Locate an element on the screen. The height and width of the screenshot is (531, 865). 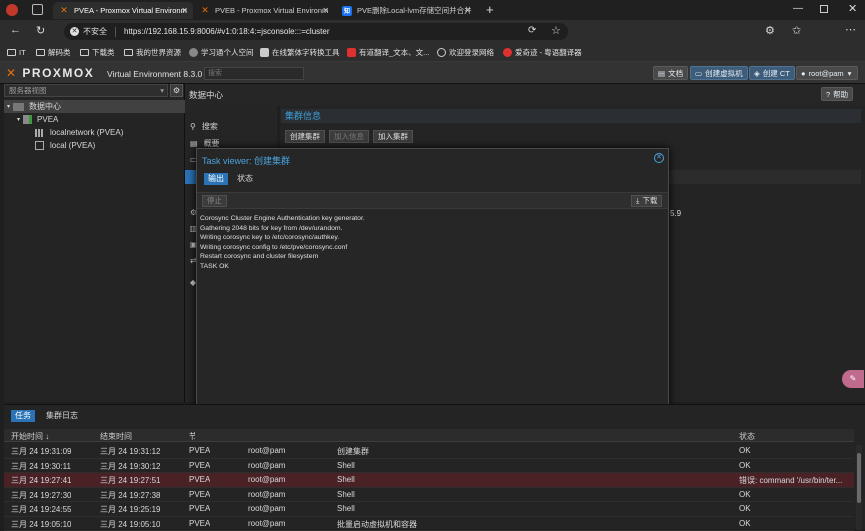
help-button: ?帮助 is located at coordinates (837, 94).